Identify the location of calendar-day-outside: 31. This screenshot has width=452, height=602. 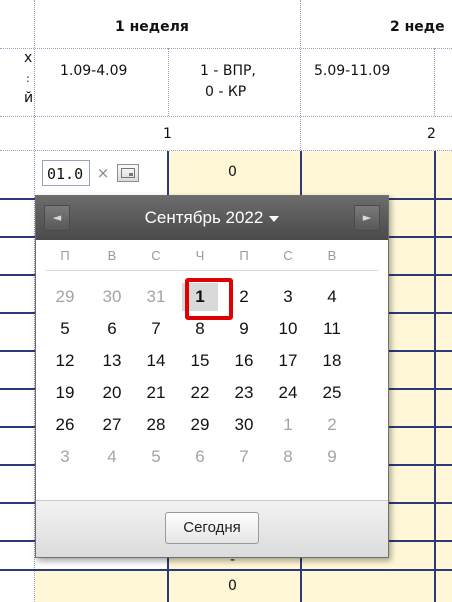
(156, 297).